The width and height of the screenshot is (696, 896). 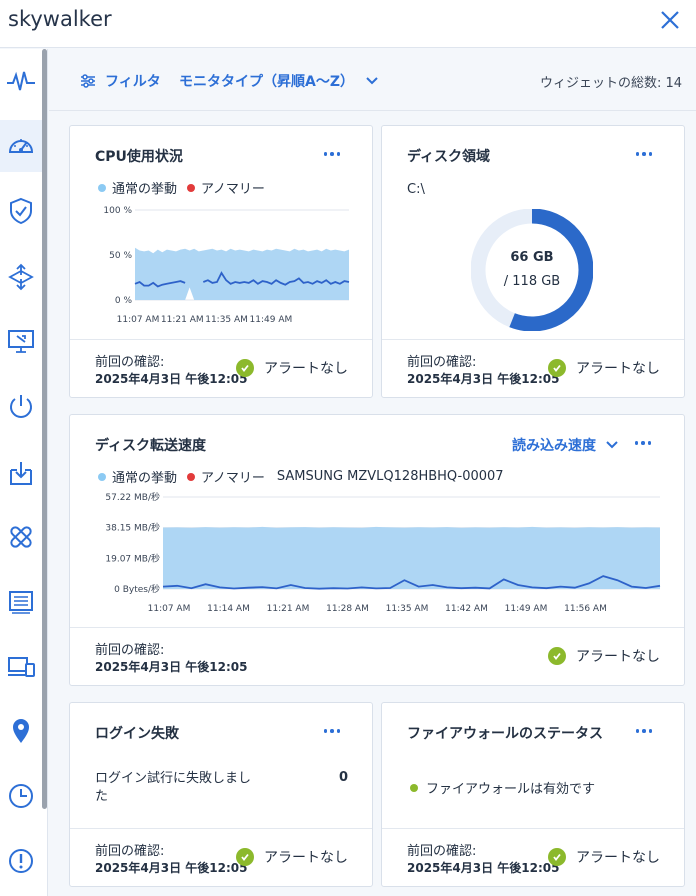 I want to click on network-transfer-icon, so click(x=21, y=277).